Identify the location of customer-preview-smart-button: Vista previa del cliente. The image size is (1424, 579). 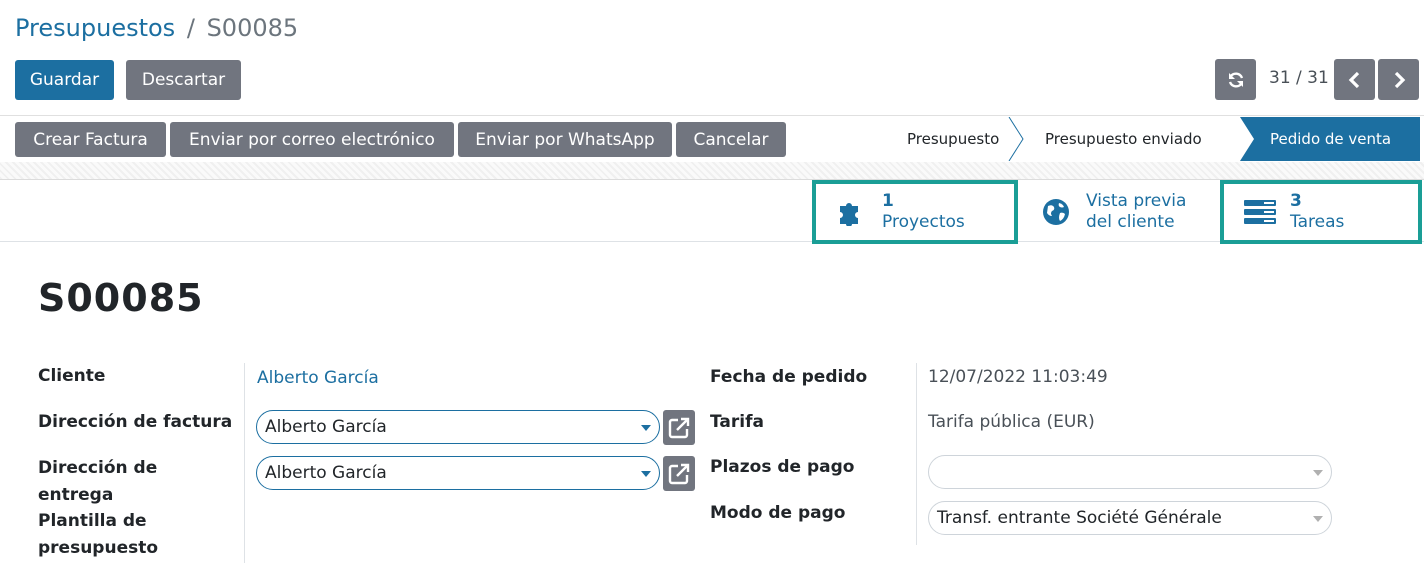
(1119, 212).